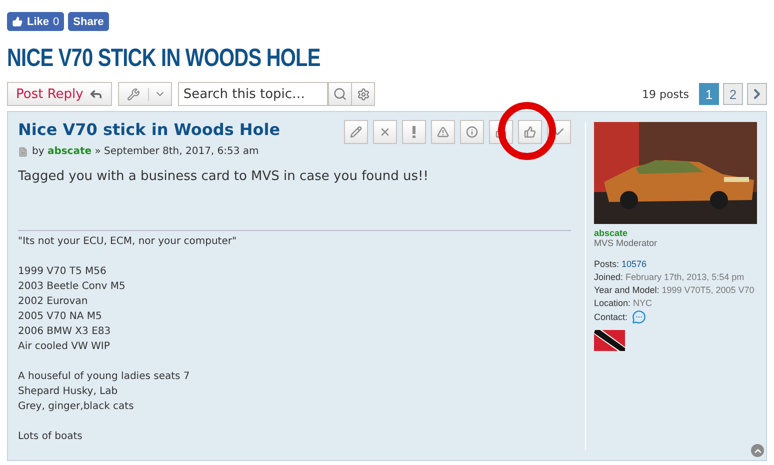  What do you see at coordinates (224, 176) in the screenshot?
I see `post-body: Tagged you with a business card to MVS in case you found us!!` at bounding box center [224, 176].